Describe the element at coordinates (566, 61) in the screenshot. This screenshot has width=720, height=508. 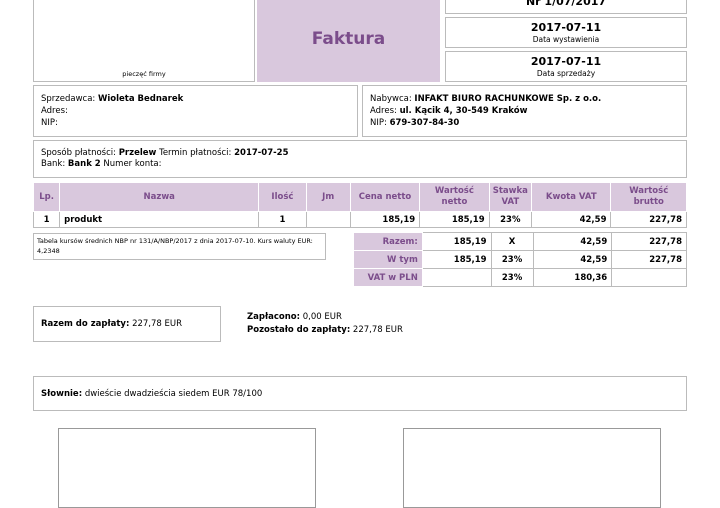
I see `sale-date: 2017-07-11` at that location.